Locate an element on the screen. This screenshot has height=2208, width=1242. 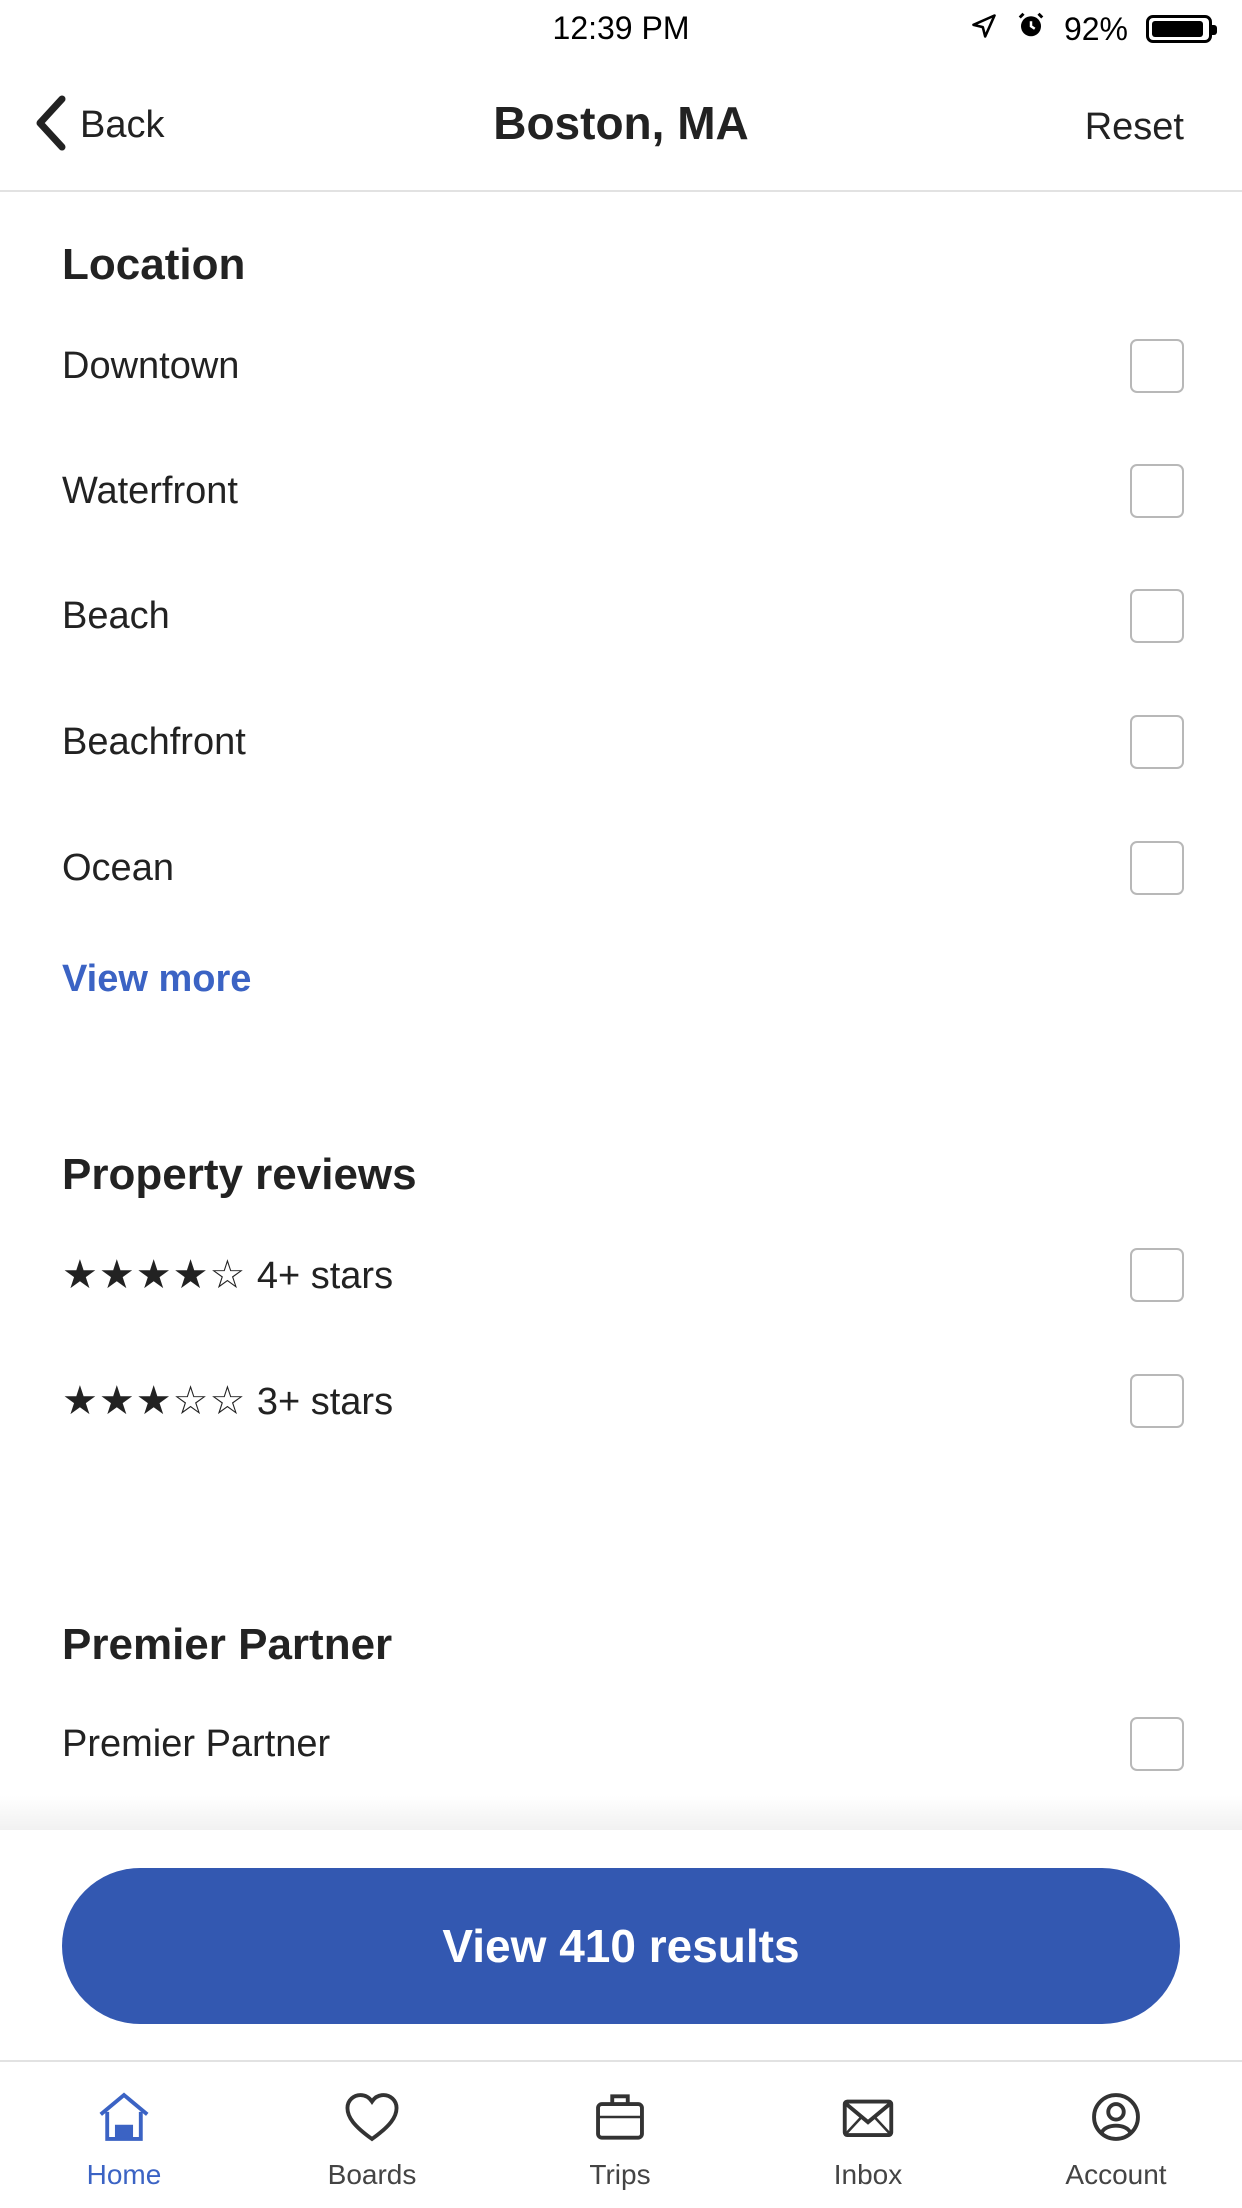
location-option-beachfront: Beachfront is located at coordinates (623, 742).